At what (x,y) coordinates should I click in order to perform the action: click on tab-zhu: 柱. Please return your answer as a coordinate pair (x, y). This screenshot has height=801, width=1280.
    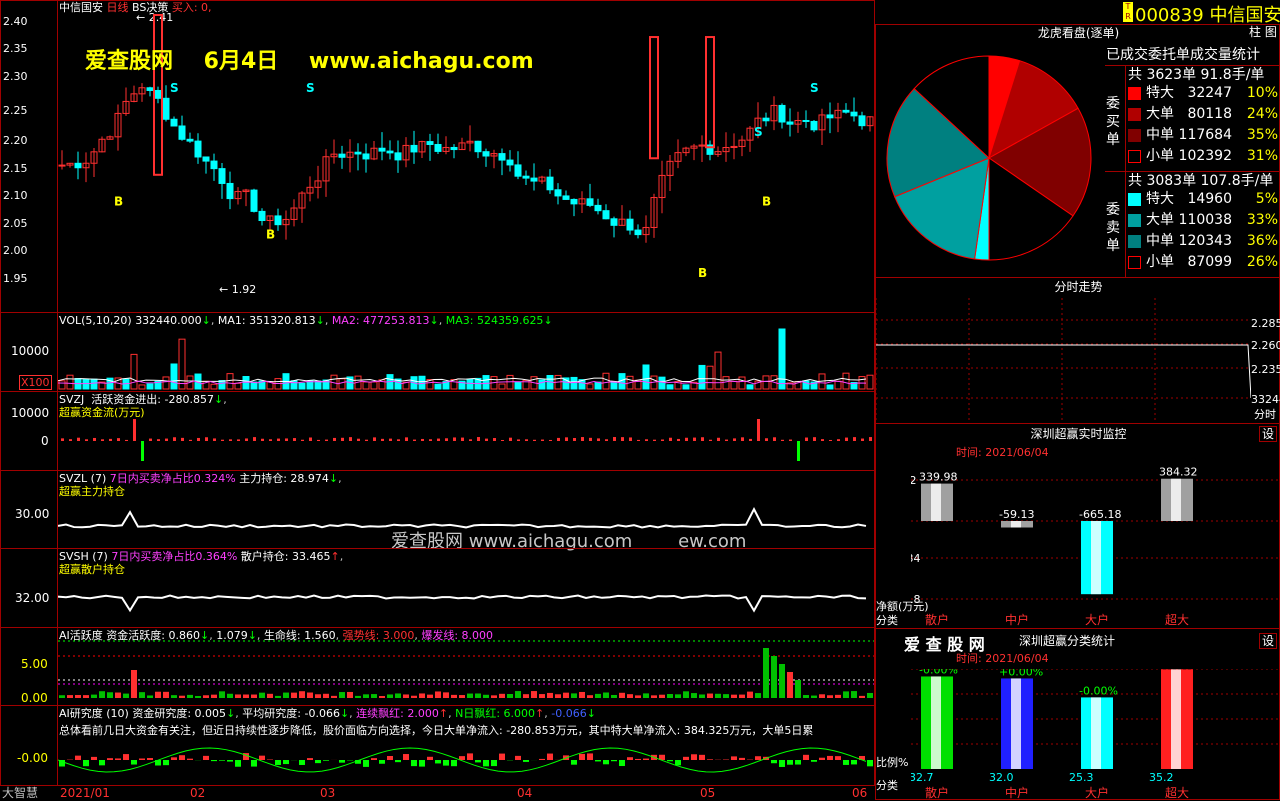
    Looking at the image, I should click on (1255, 32).